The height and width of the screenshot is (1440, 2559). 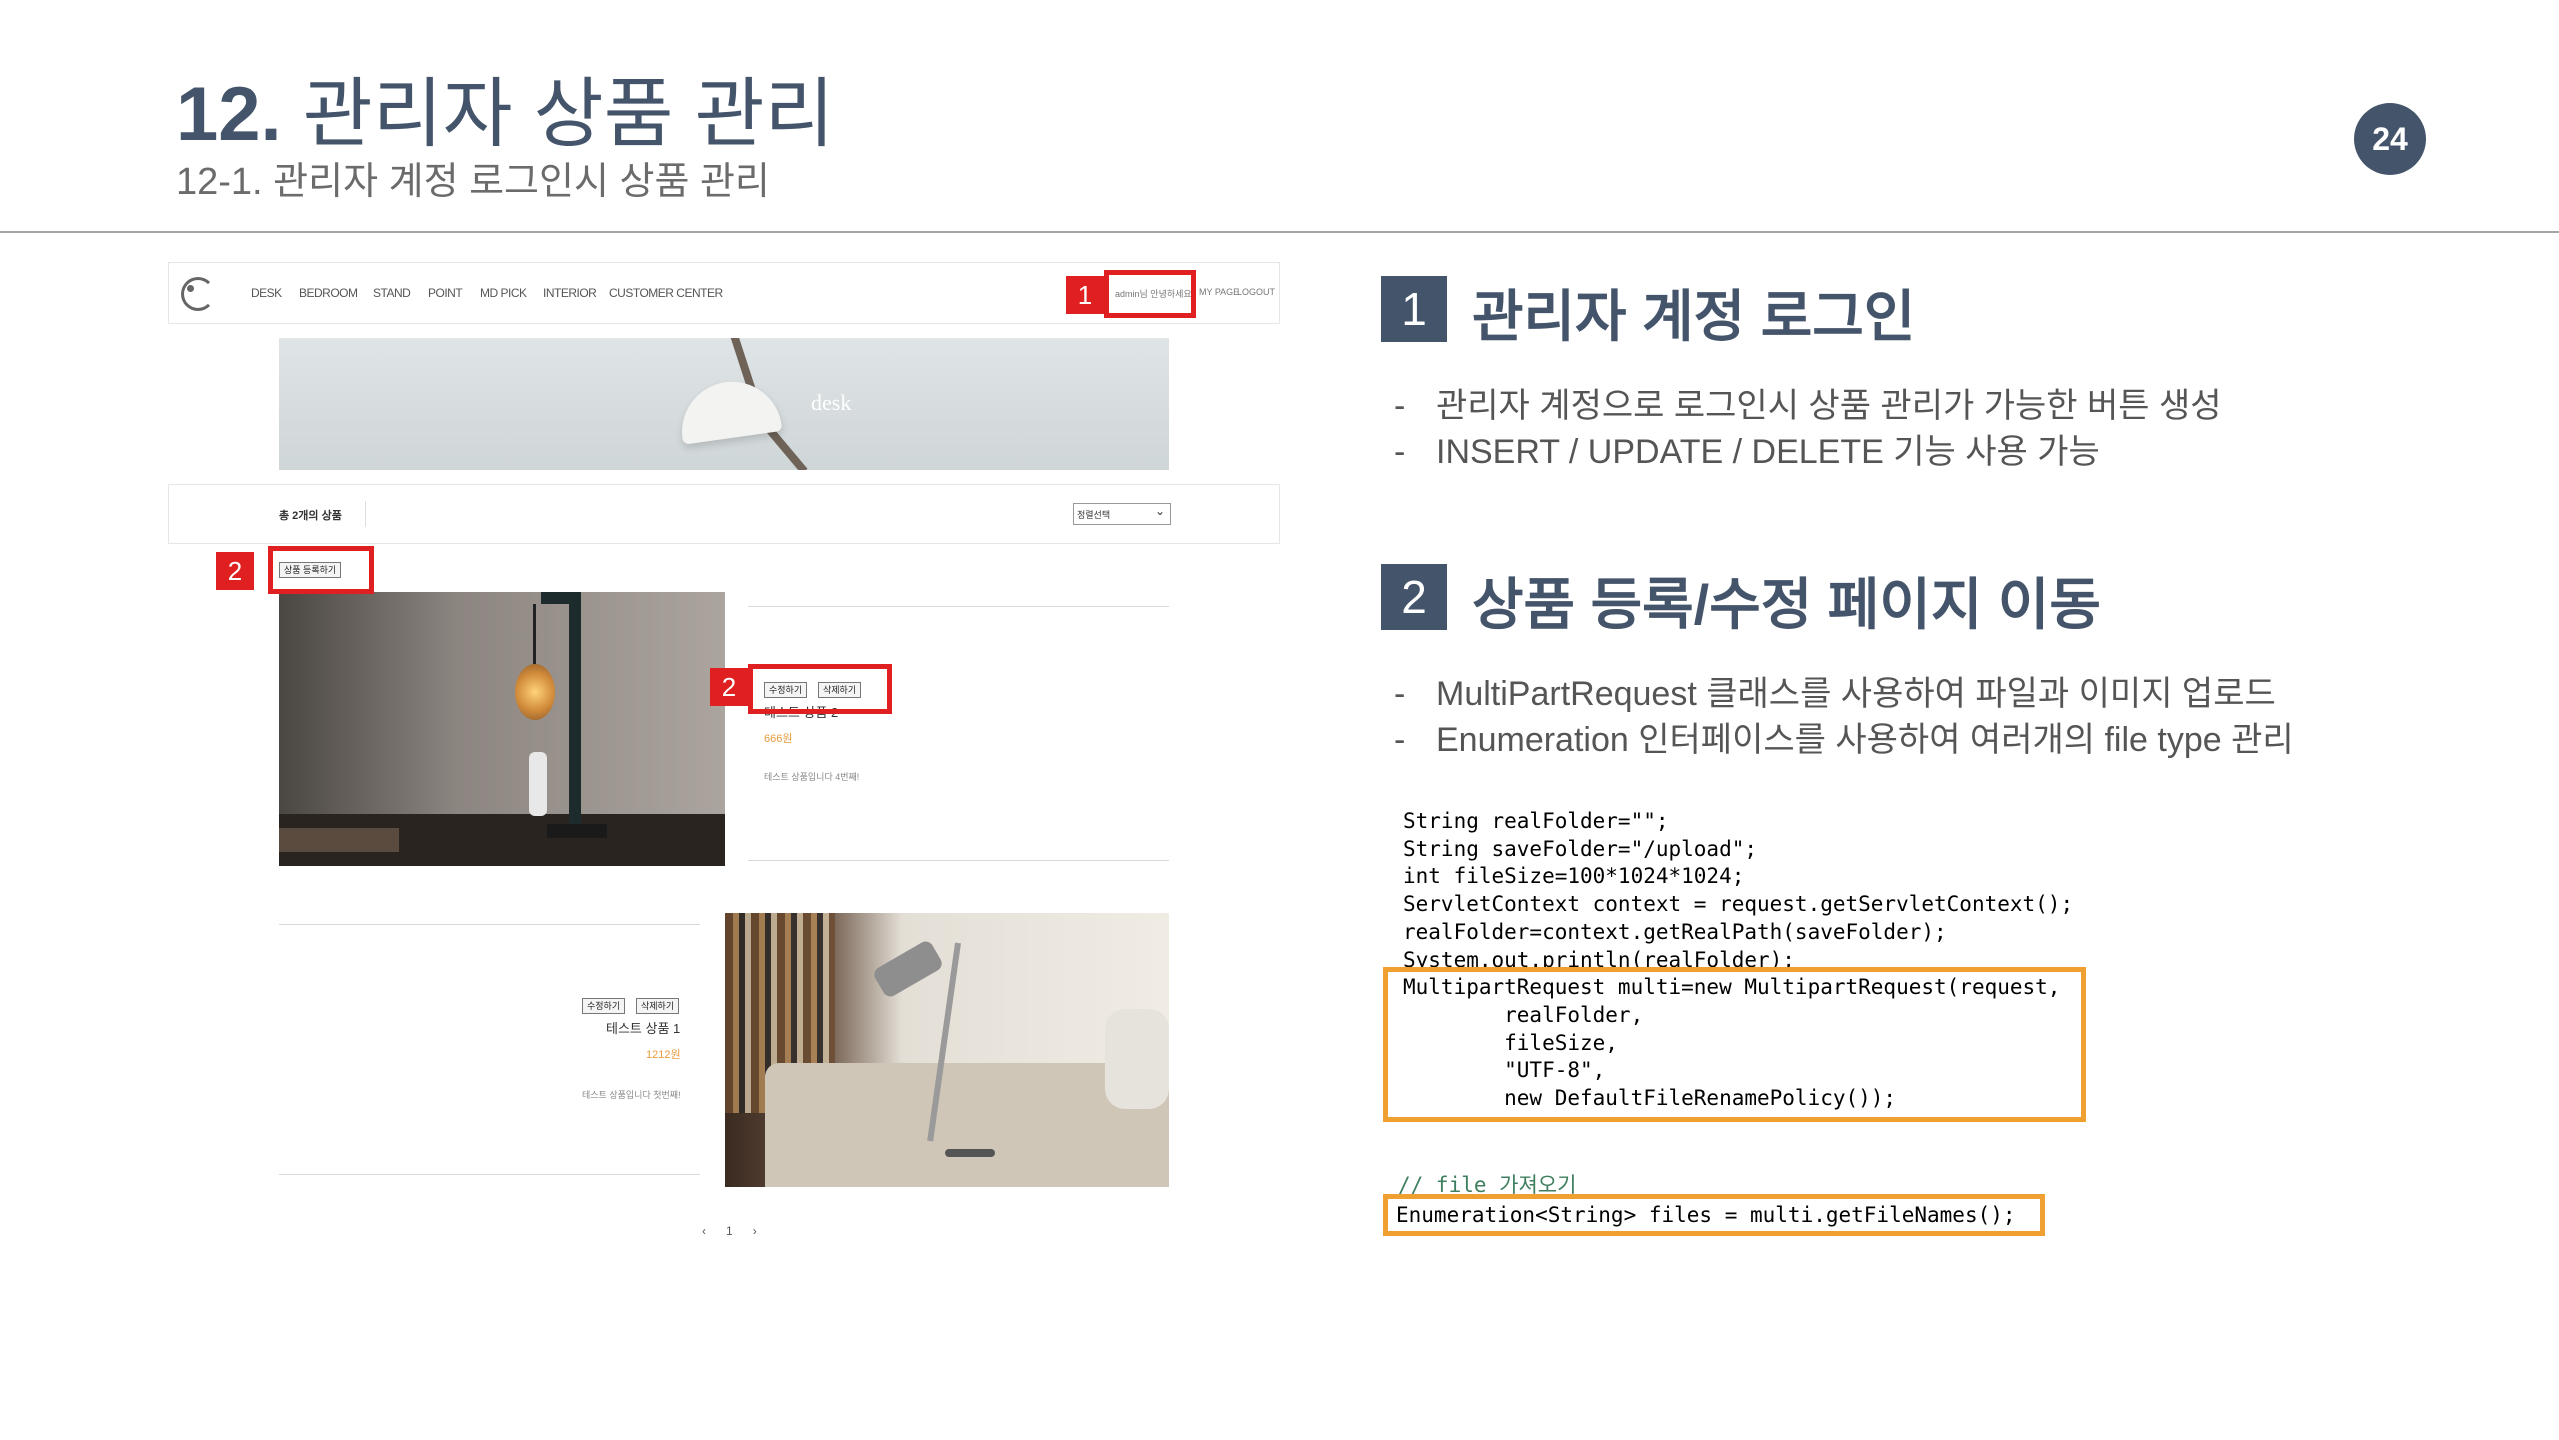 What do you see at coordinates (535, 692) in the screenshot?
I see `lamp-bulb-shape` at bounding box center [535, 692].